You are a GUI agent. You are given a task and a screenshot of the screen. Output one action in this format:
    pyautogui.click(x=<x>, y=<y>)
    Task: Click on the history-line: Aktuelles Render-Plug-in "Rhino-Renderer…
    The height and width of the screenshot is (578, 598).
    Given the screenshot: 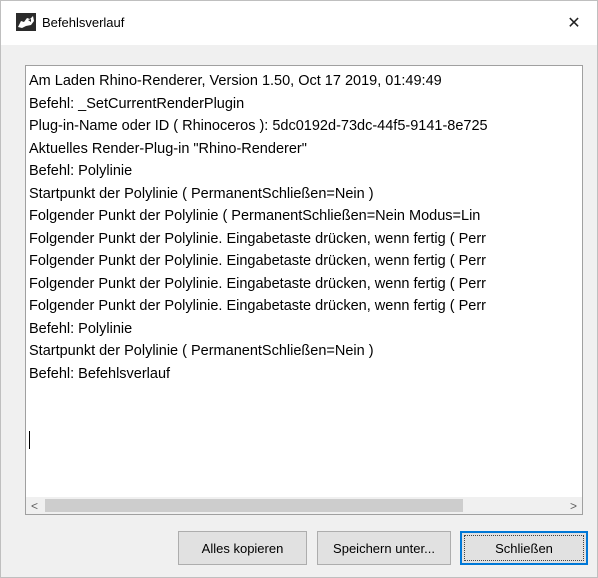 What is the action you would take?
    pyautogui.click(x=168, y=148)
    